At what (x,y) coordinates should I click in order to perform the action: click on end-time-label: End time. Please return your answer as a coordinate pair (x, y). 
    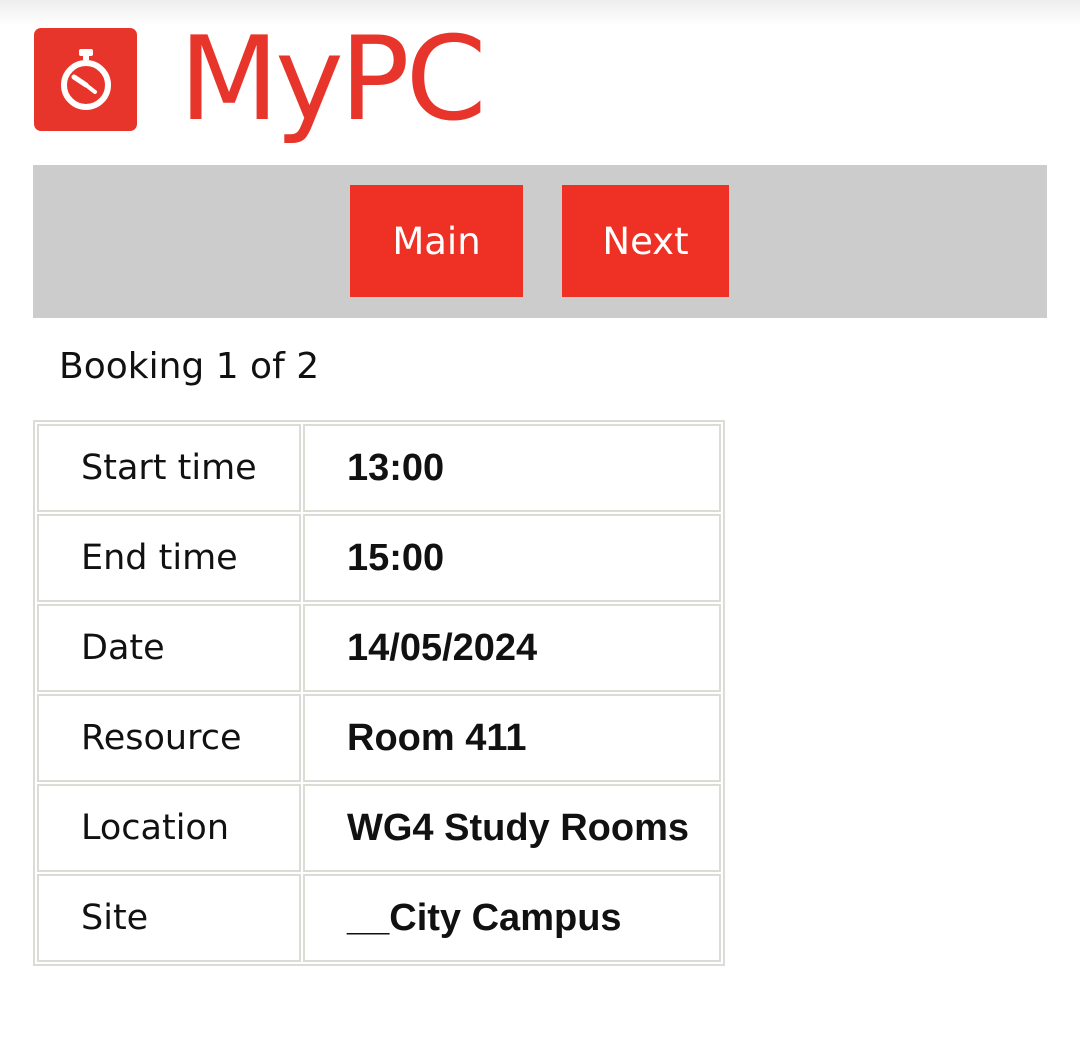
    Looking at the image, I should click on (169, 558).